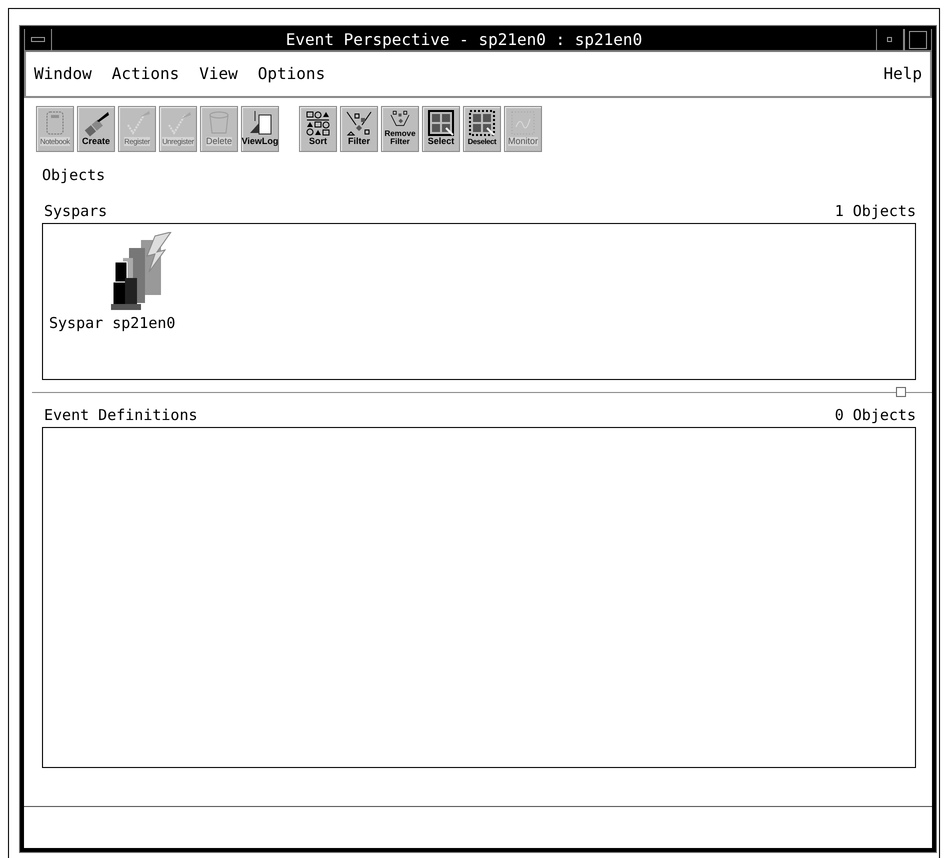 This screenshot has height=858, width=944. Describe the element at coordinates (875, 415) in the screenshot. I see `object-count: 0 Objects` at that location.